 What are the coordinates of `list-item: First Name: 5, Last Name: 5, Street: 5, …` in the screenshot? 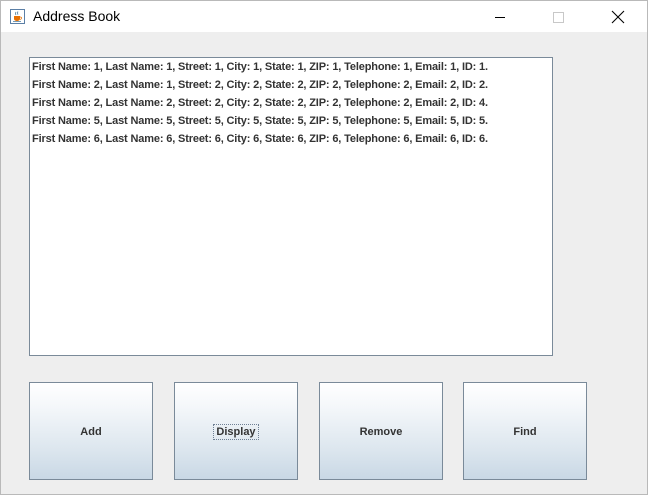 It's located at (260, 121).